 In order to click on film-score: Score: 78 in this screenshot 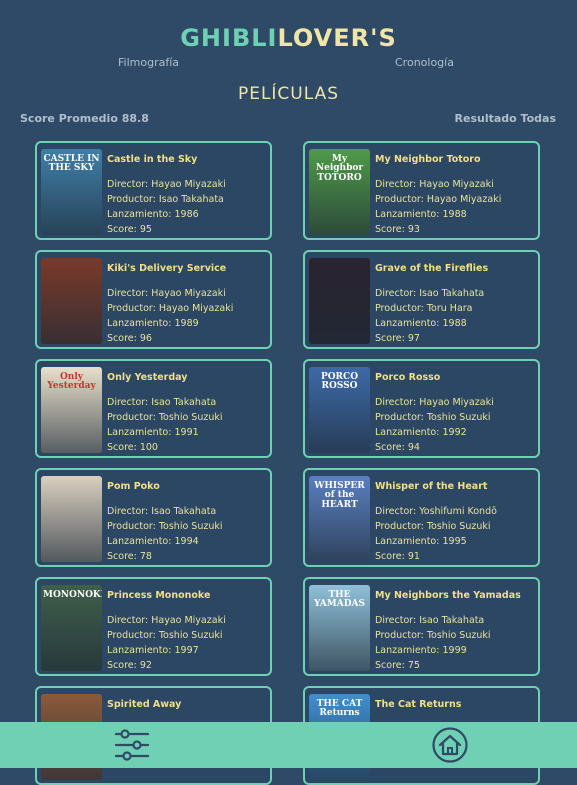, I will do `click(186, 556)`.